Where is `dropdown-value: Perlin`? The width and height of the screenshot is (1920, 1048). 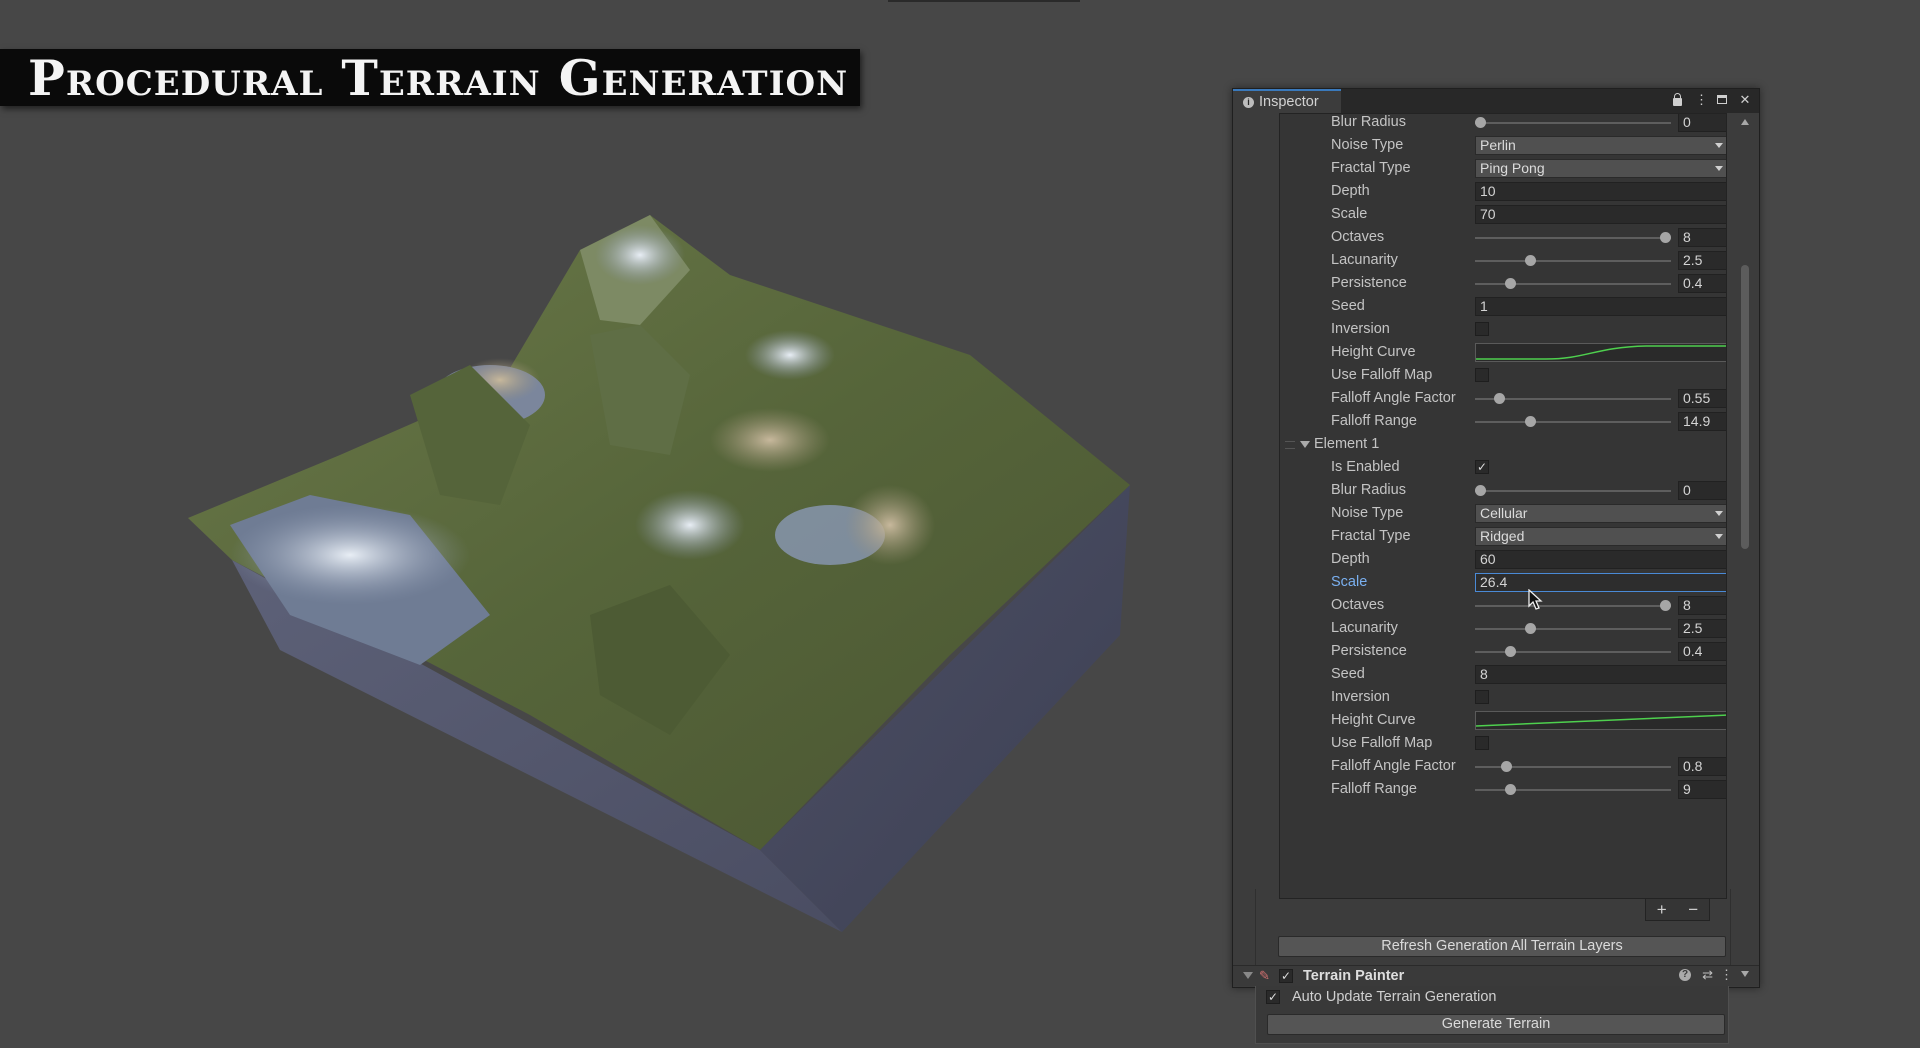
dropdown-value: Perlin is located at coordinates (1498, 145).